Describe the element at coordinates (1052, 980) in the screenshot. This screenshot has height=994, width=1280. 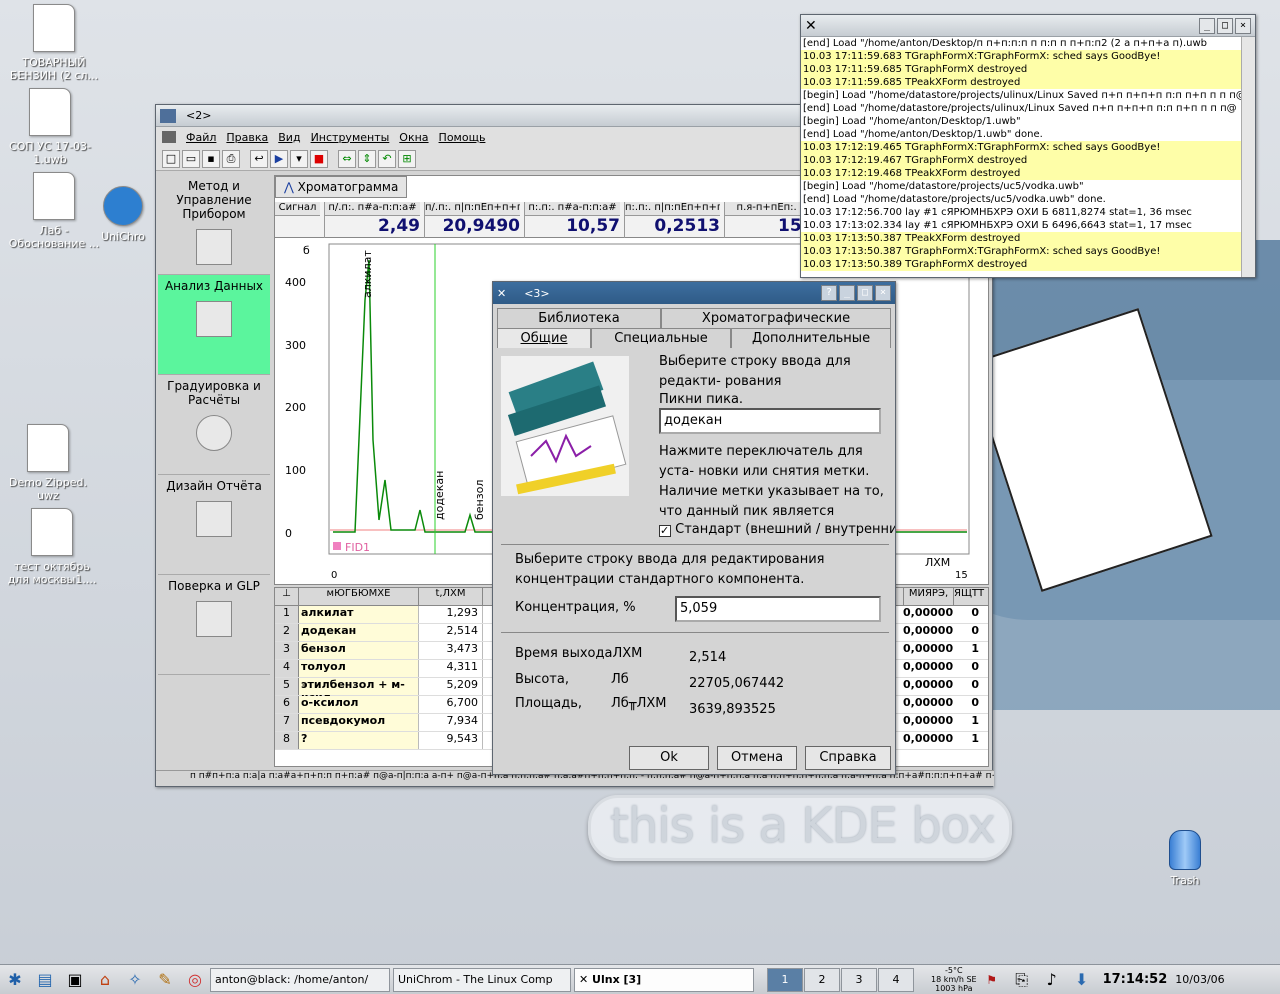
I see `volume-icon: ♪` at that location.